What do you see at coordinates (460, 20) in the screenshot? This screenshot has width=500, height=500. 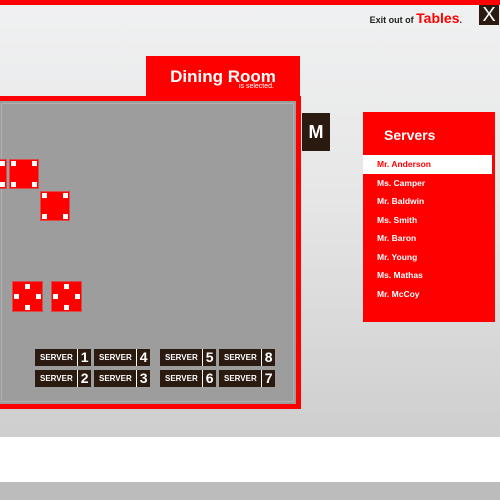 I see `exit-suffix: .` at bounding box center [460, 20].